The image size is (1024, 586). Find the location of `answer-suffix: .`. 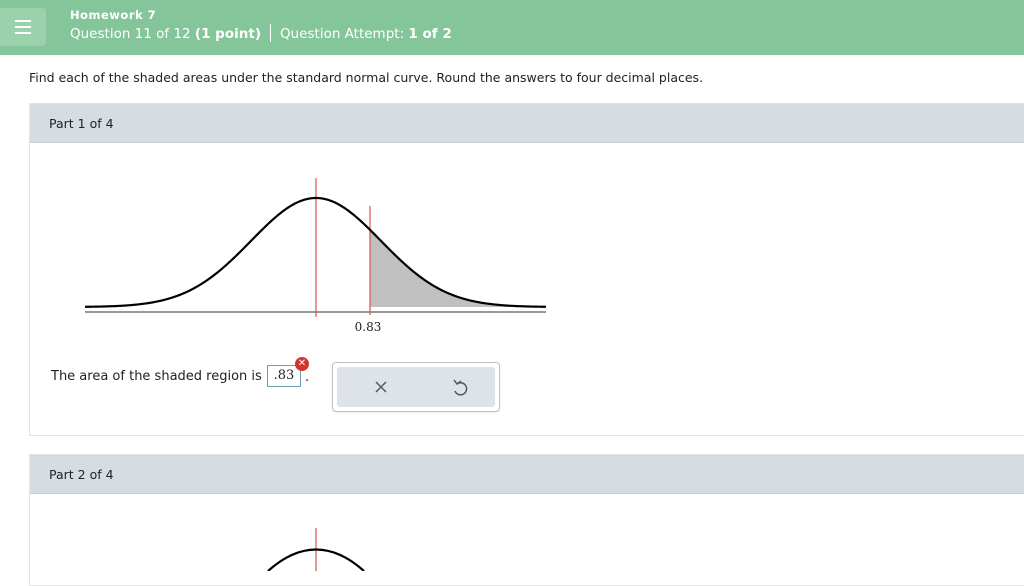

answer-suffix: . is located at coordinates (307, 377).